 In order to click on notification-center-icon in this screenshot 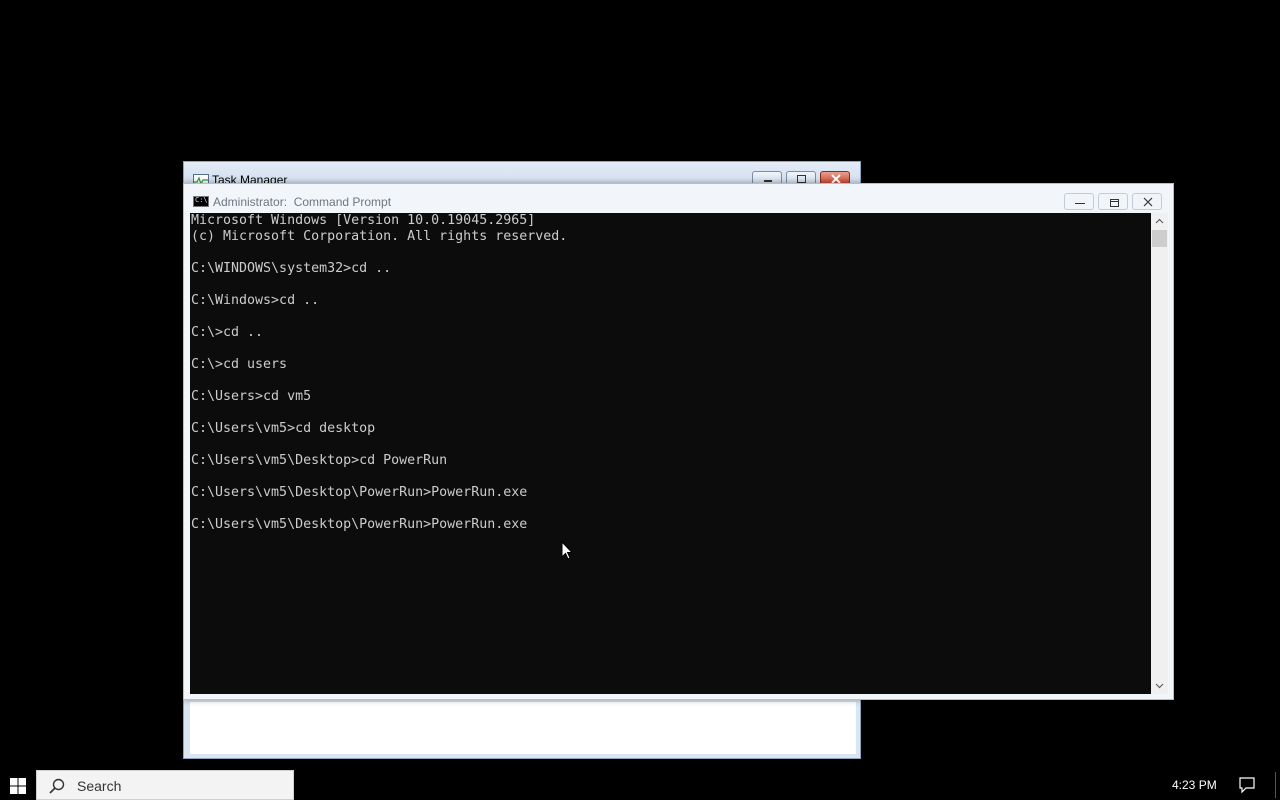, I will do `click(1247, 785)`.